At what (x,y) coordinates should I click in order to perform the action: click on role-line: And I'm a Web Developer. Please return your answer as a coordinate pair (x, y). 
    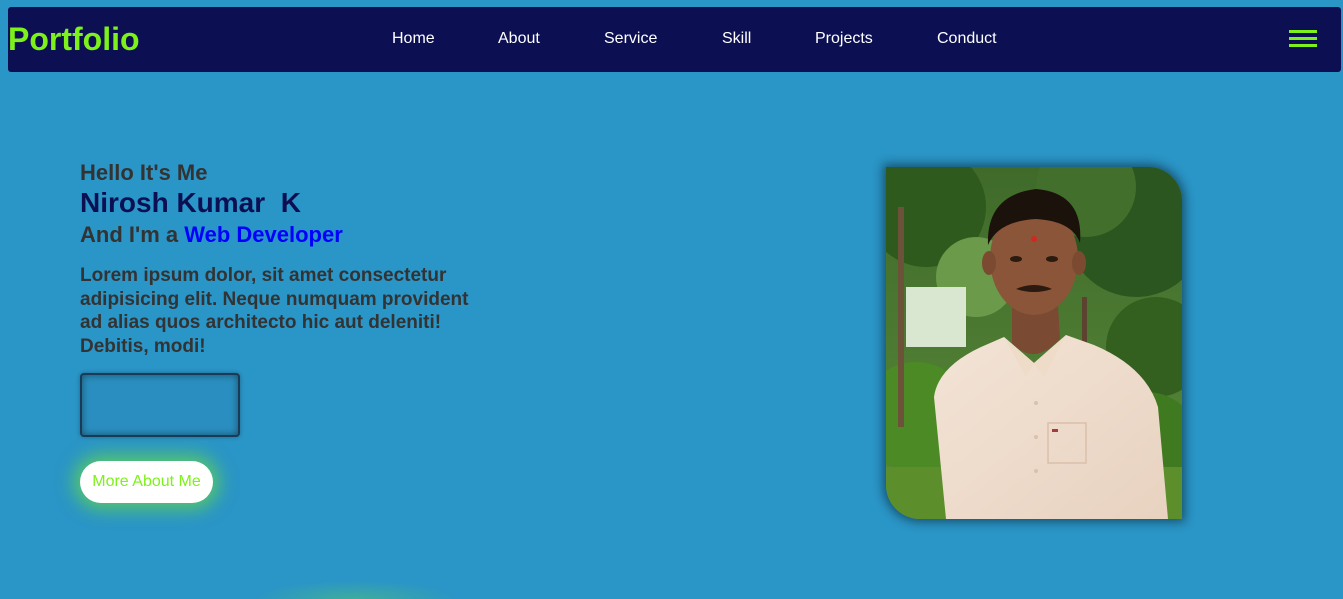
    Looking at the image, I should click on (211, 235).